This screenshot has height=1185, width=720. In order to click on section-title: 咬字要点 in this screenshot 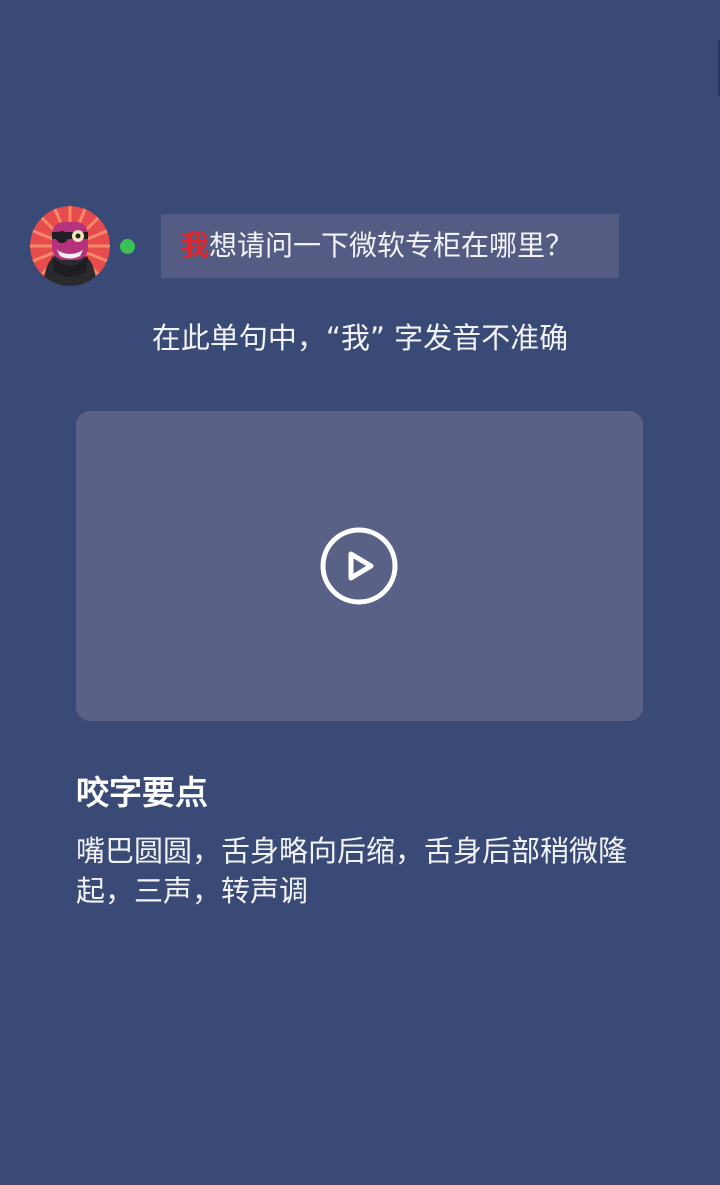, I will do `click(142, 792)`.